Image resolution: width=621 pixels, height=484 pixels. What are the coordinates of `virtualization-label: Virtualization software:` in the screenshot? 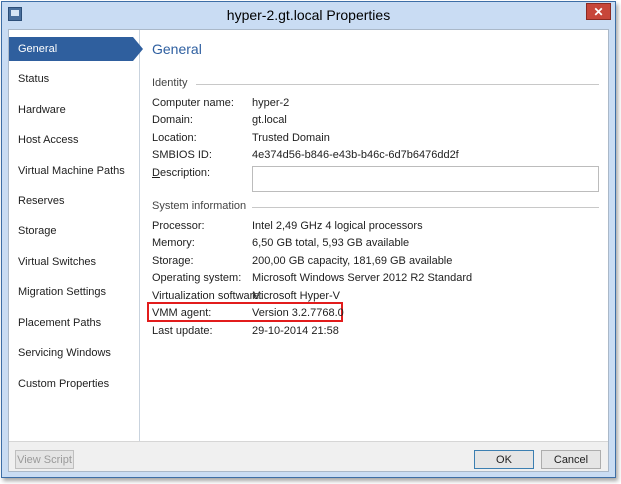 It's located at (207, 296).